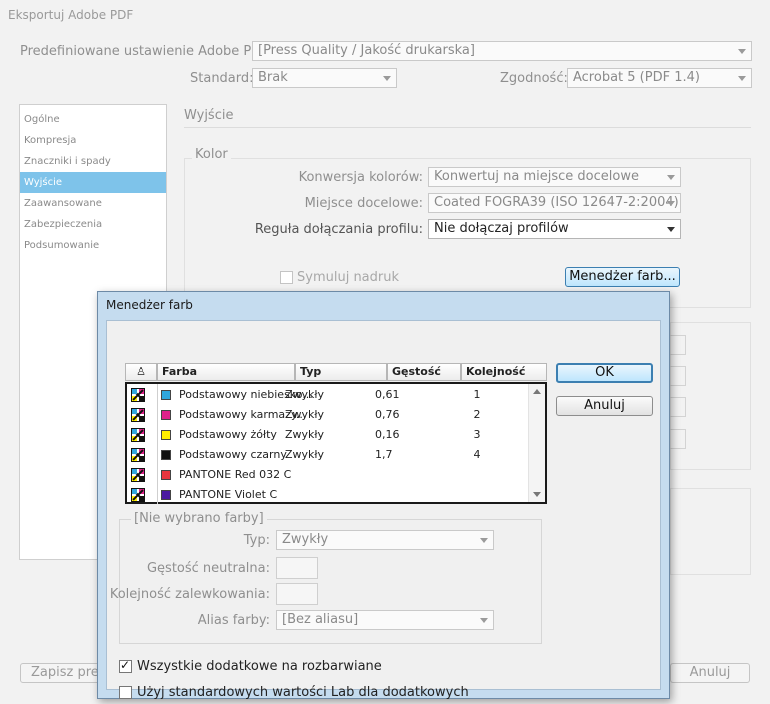  What do you see at coordinates (228, 494) in the screenshot?
I see `ink-name: PANTONE Violet C` at bounding box center [228, 494].